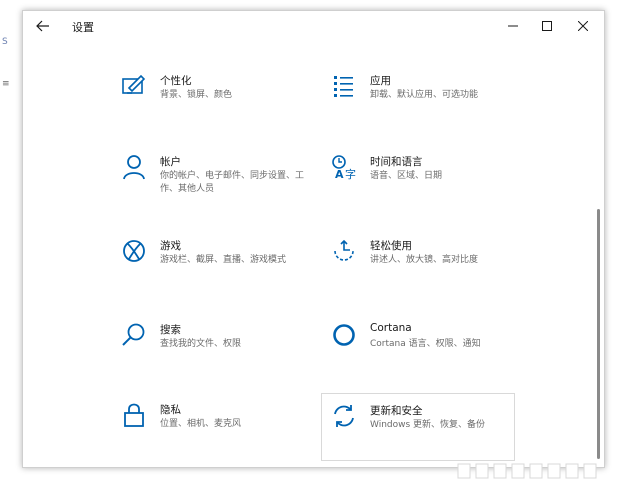 The width and height of the screenshot is (623, 487). I want to click on search-icon, so click(134, 335).